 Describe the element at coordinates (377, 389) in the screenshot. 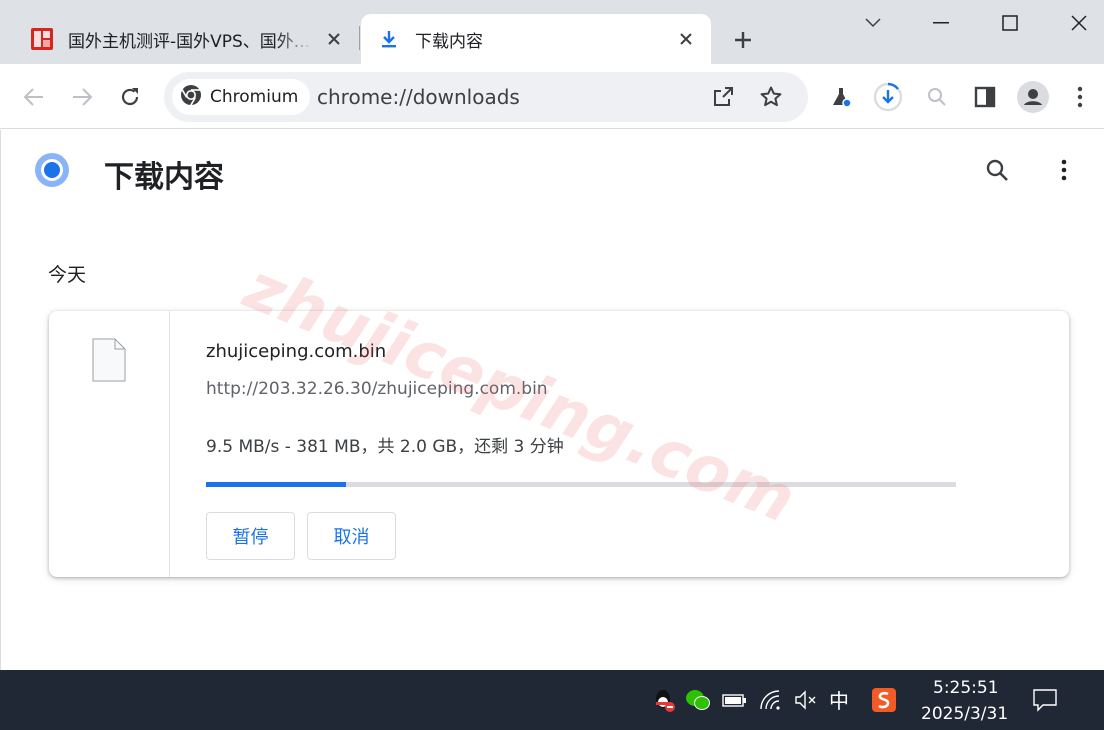

I see `file-source-url: http://203.32.26.30/zhujiceping.com.bin` at that location.